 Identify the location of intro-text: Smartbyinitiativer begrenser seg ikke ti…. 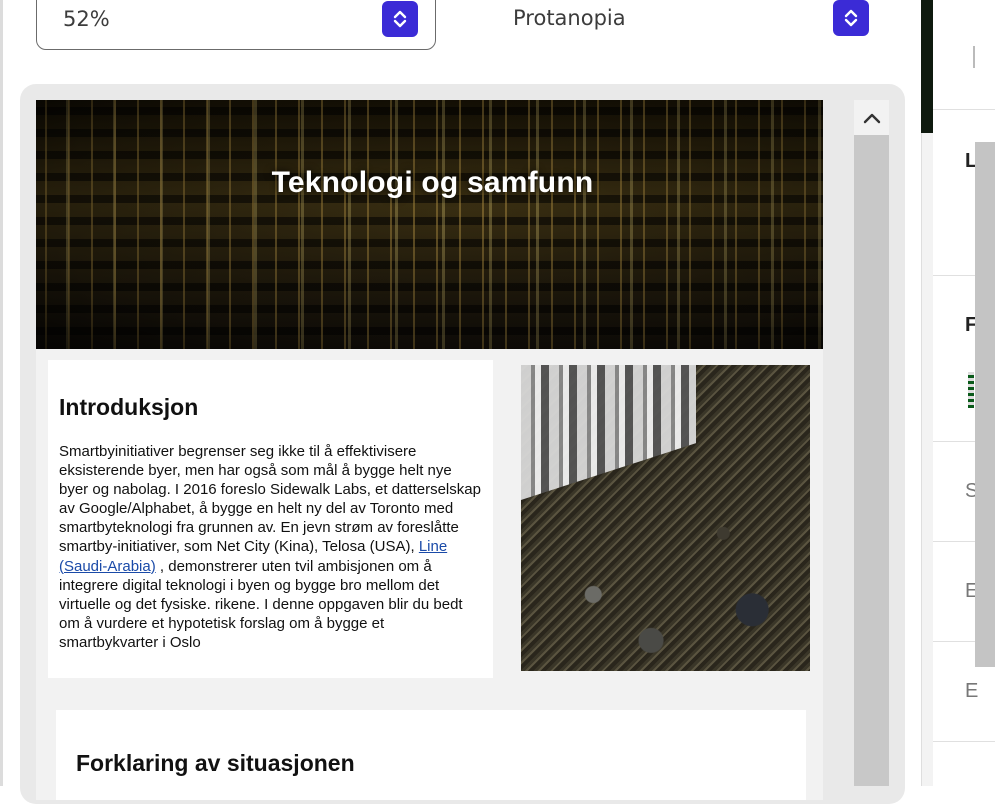
(271, 547).